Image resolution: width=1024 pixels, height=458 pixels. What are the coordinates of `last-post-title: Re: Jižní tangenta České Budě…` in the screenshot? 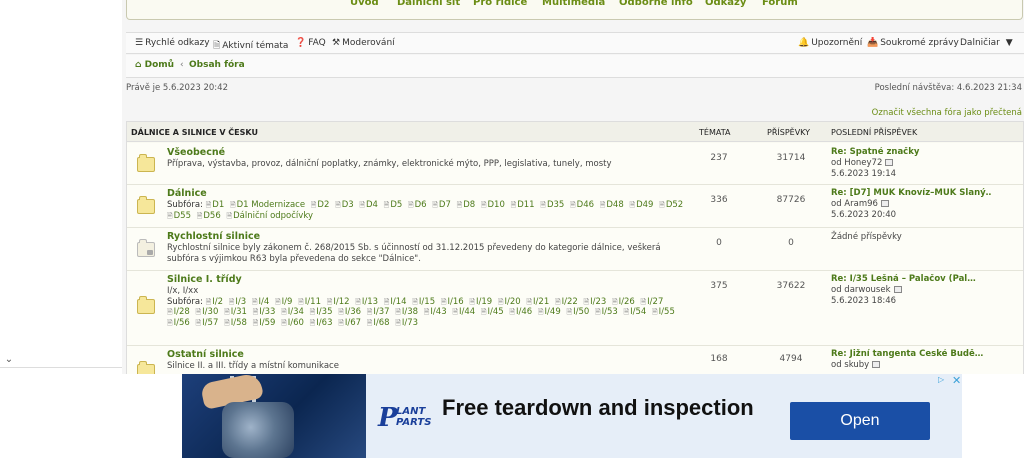 It's located at (911, 354).